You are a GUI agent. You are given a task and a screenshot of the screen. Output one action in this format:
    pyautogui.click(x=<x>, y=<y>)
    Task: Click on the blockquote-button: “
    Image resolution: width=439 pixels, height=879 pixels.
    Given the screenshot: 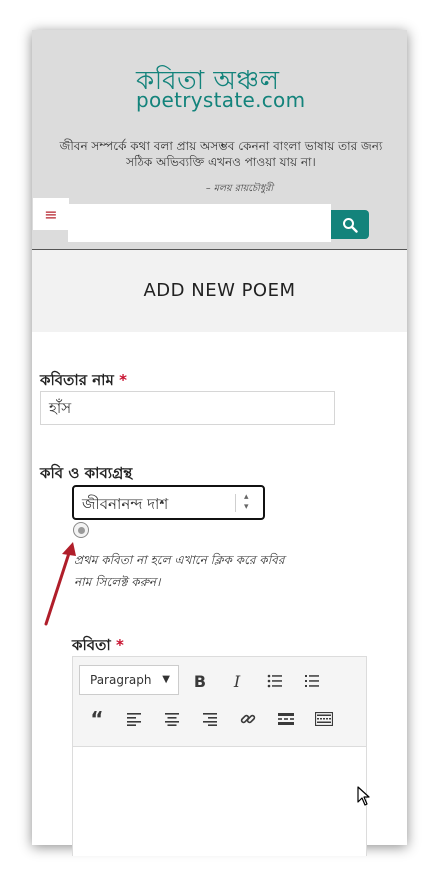 What is the action you would take?
    pyautogui.click(x=97, y=719)
    